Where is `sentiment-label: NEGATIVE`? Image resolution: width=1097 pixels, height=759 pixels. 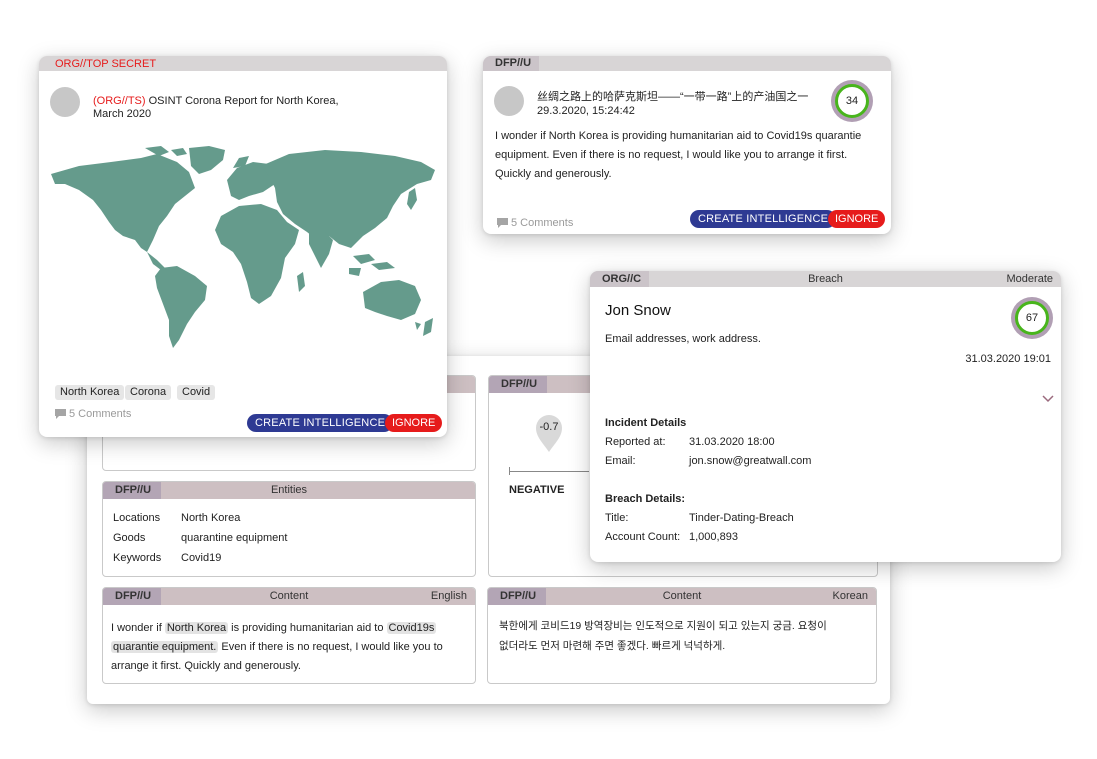
sentiment-label: NEGATIVE is located at coordinates (537, 490).